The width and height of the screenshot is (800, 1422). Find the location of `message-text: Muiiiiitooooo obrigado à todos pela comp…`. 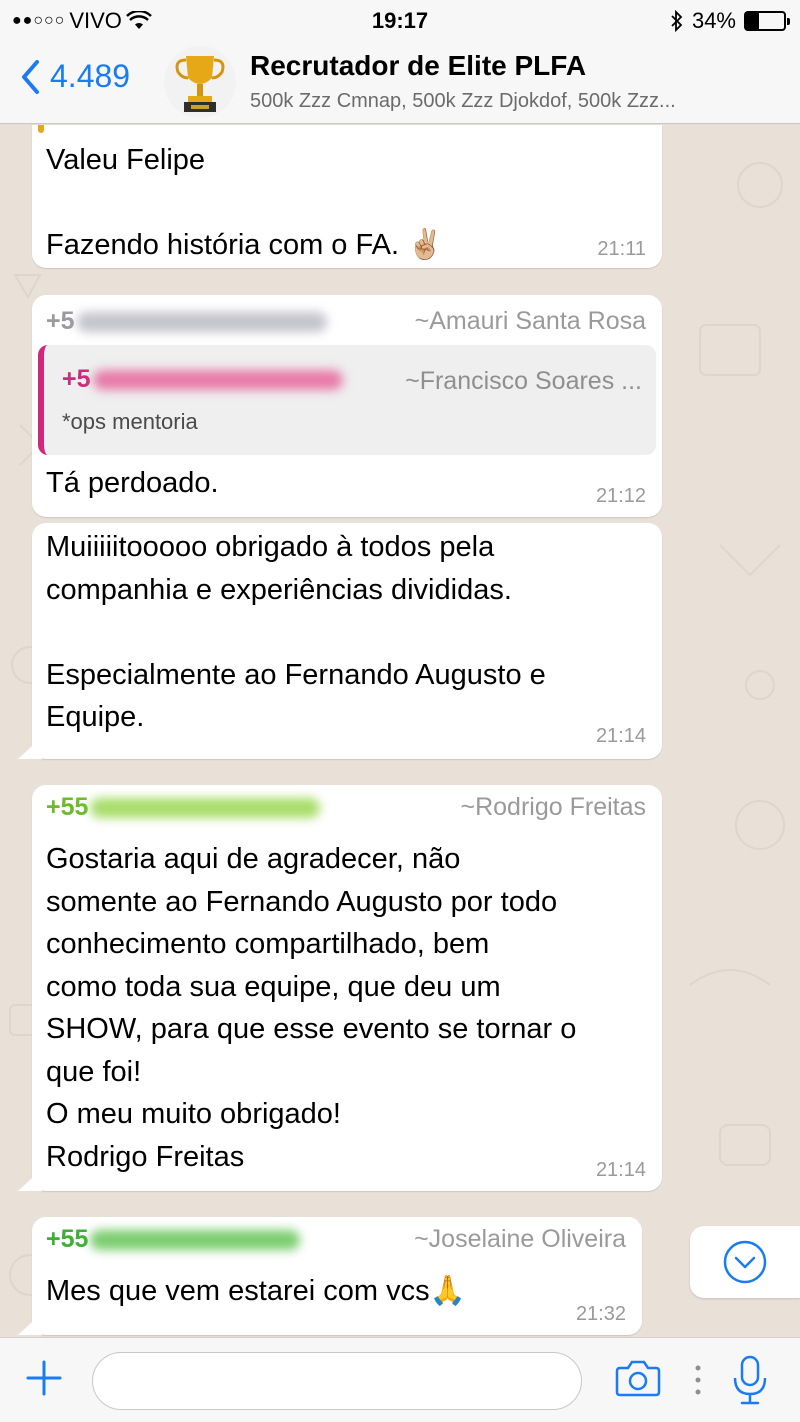

message-text: Muiiiiitooooo obrigado à todos pela comp… is located at coordinates (296, 632).